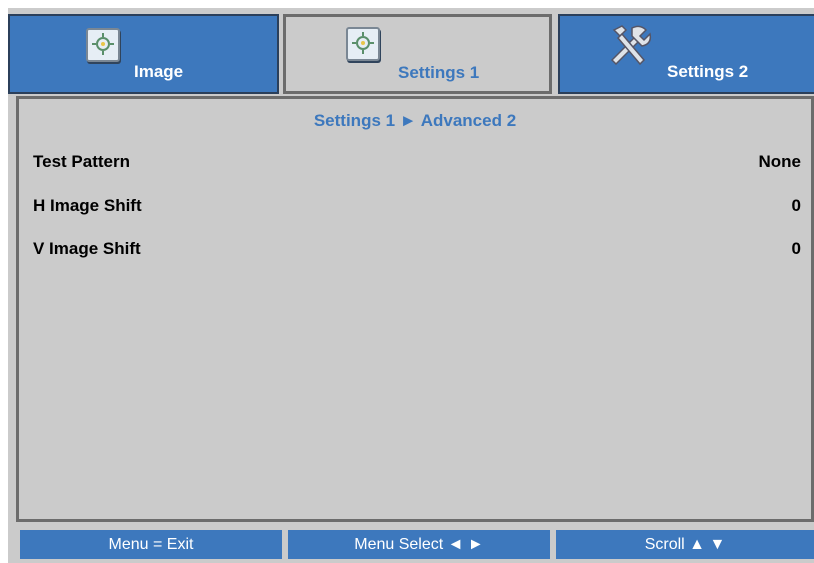  What do you see at coordinates (143, 54) in the screenshot?
I see `tab-image: Image` at bounding box center [143, 54].